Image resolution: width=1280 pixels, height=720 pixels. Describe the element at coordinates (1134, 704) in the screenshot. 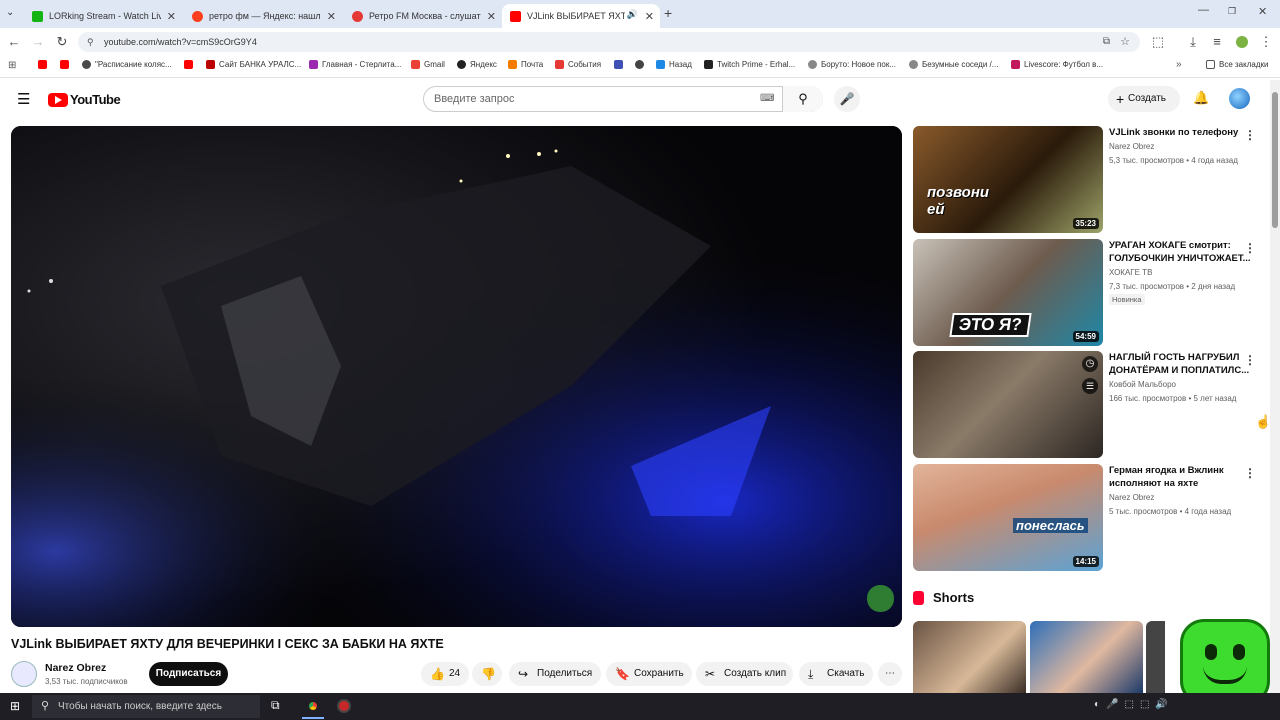

I see `system-tray-icons: ◐🎤⬚⬚🔊` at that location.